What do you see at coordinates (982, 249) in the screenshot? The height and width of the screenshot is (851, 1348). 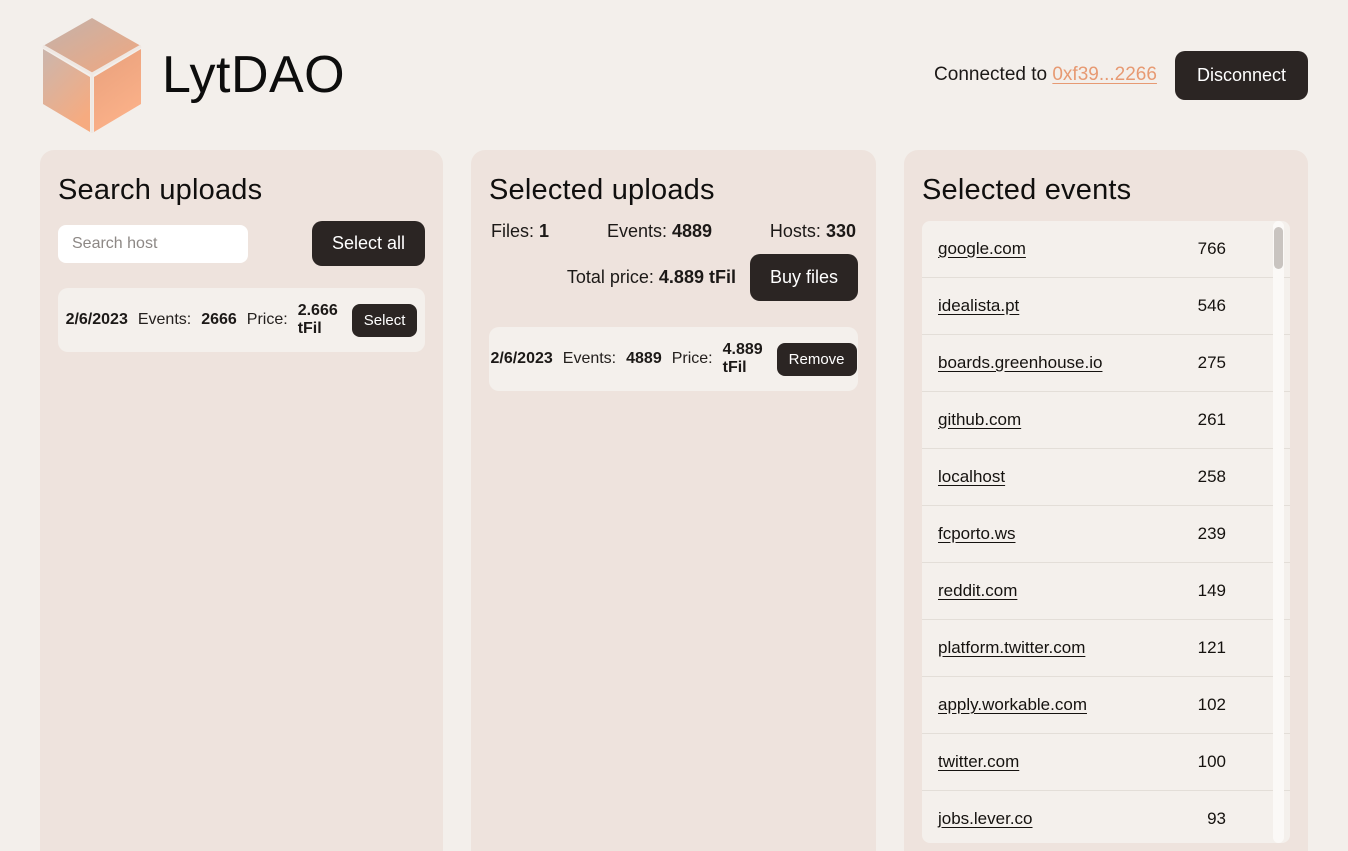 I see `event-host-link: google.com` at bounding box center [982, 249].